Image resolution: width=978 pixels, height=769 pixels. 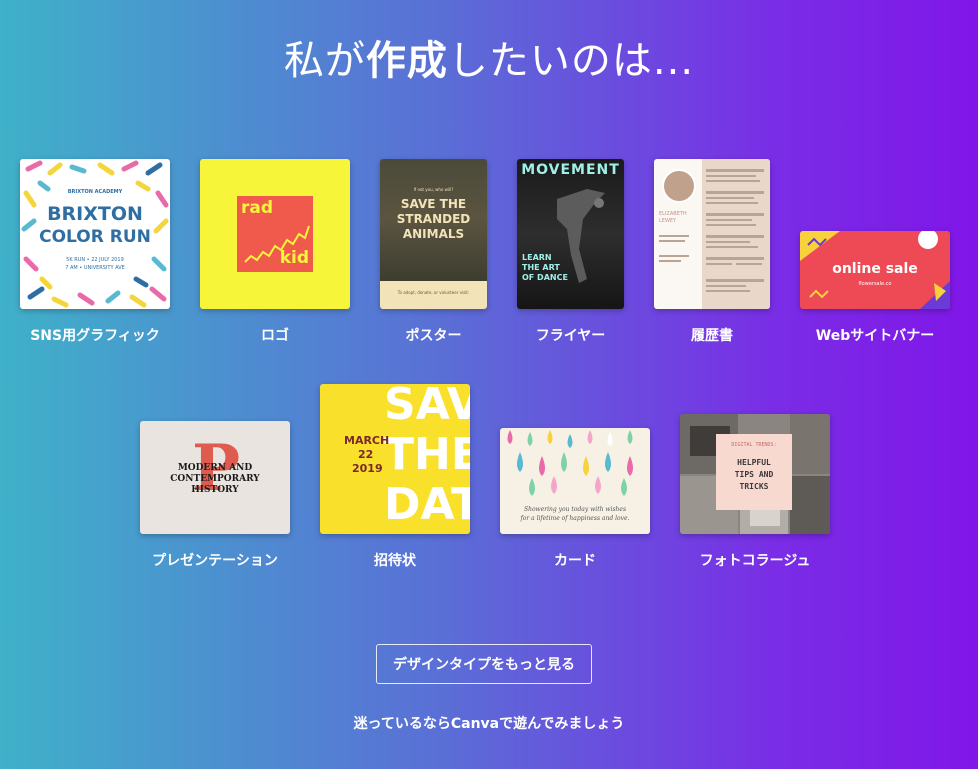 I want to click on collage-thumb-line3: TRICKS, so click(x=754, y=486).